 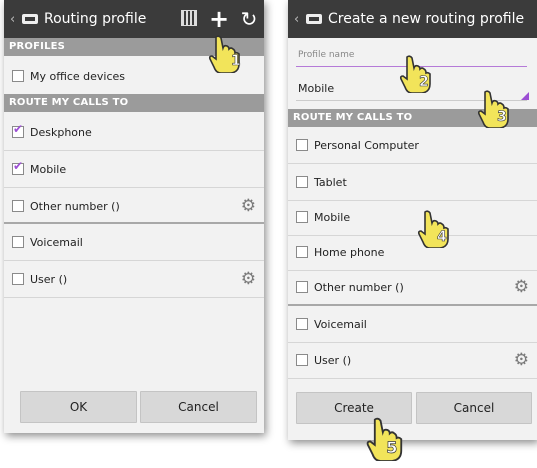 What do you see at coordinates (134, 132) in the screenshot?
I see `route-item-deskphone: Deskphone` at bounding box center [134, 132].